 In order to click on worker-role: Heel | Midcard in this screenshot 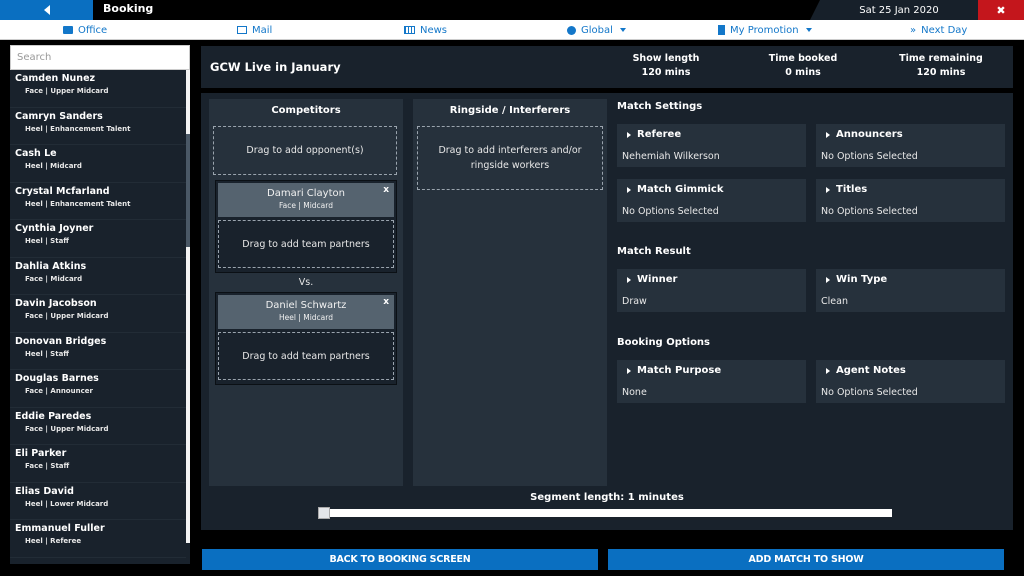, I will do `click(53, 166)`.